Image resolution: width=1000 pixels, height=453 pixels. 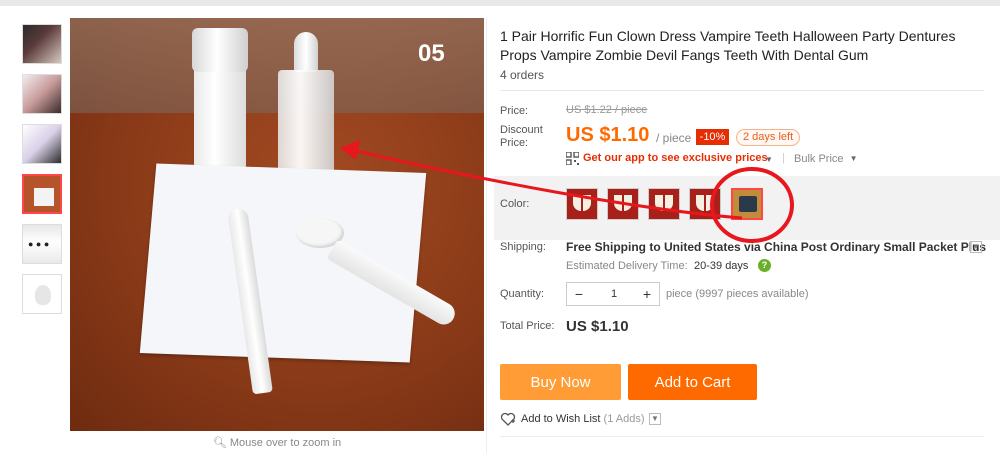 I want to click on buy-now-button: Buy Now, so click(x=560, y=382).